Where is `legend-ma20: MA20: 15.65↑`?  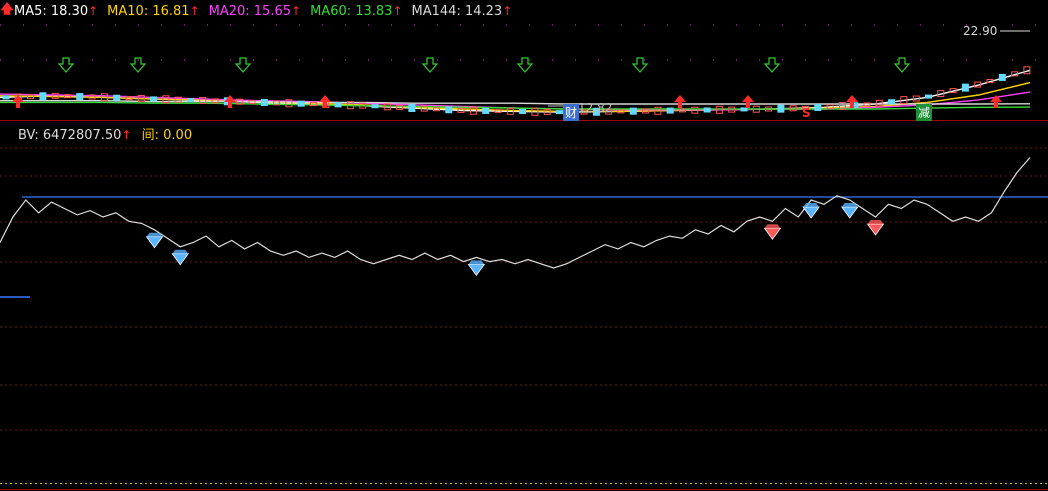
legend-ma20: MA20: 15.65↑ is located at coordinates (255, 11).